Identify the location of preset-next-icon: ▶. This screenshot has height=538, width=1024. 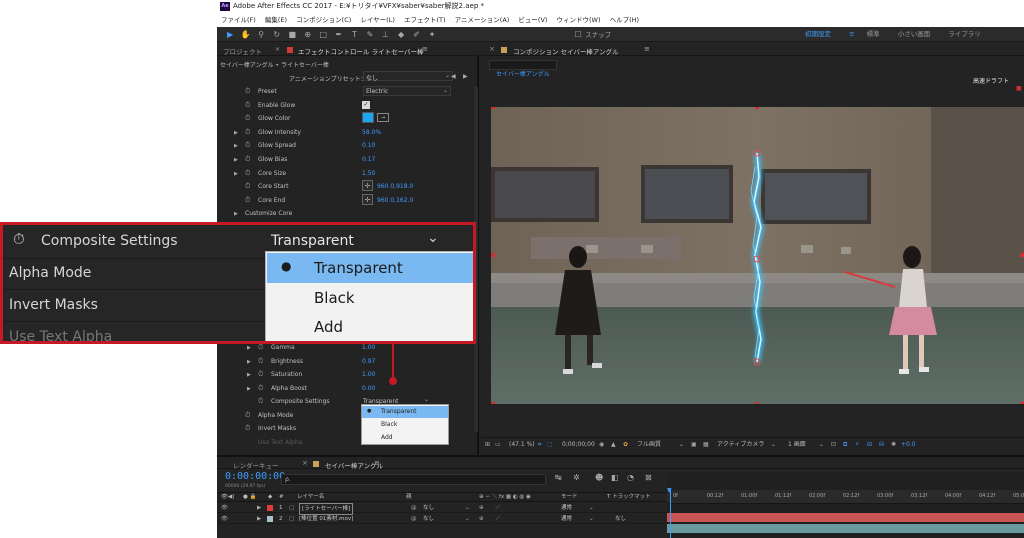
(465, 76).